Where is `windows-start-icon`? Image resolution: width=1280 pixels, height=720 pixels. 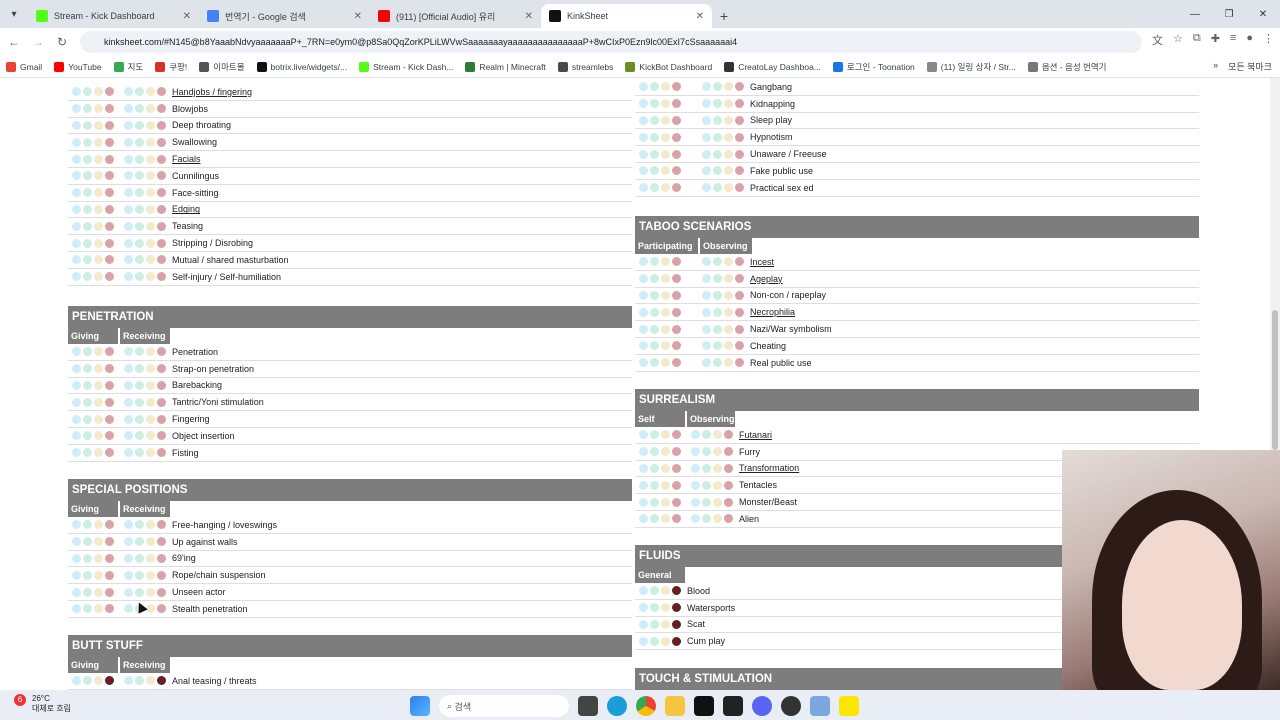
windows-start-icon is located at coordinates (420, 706).